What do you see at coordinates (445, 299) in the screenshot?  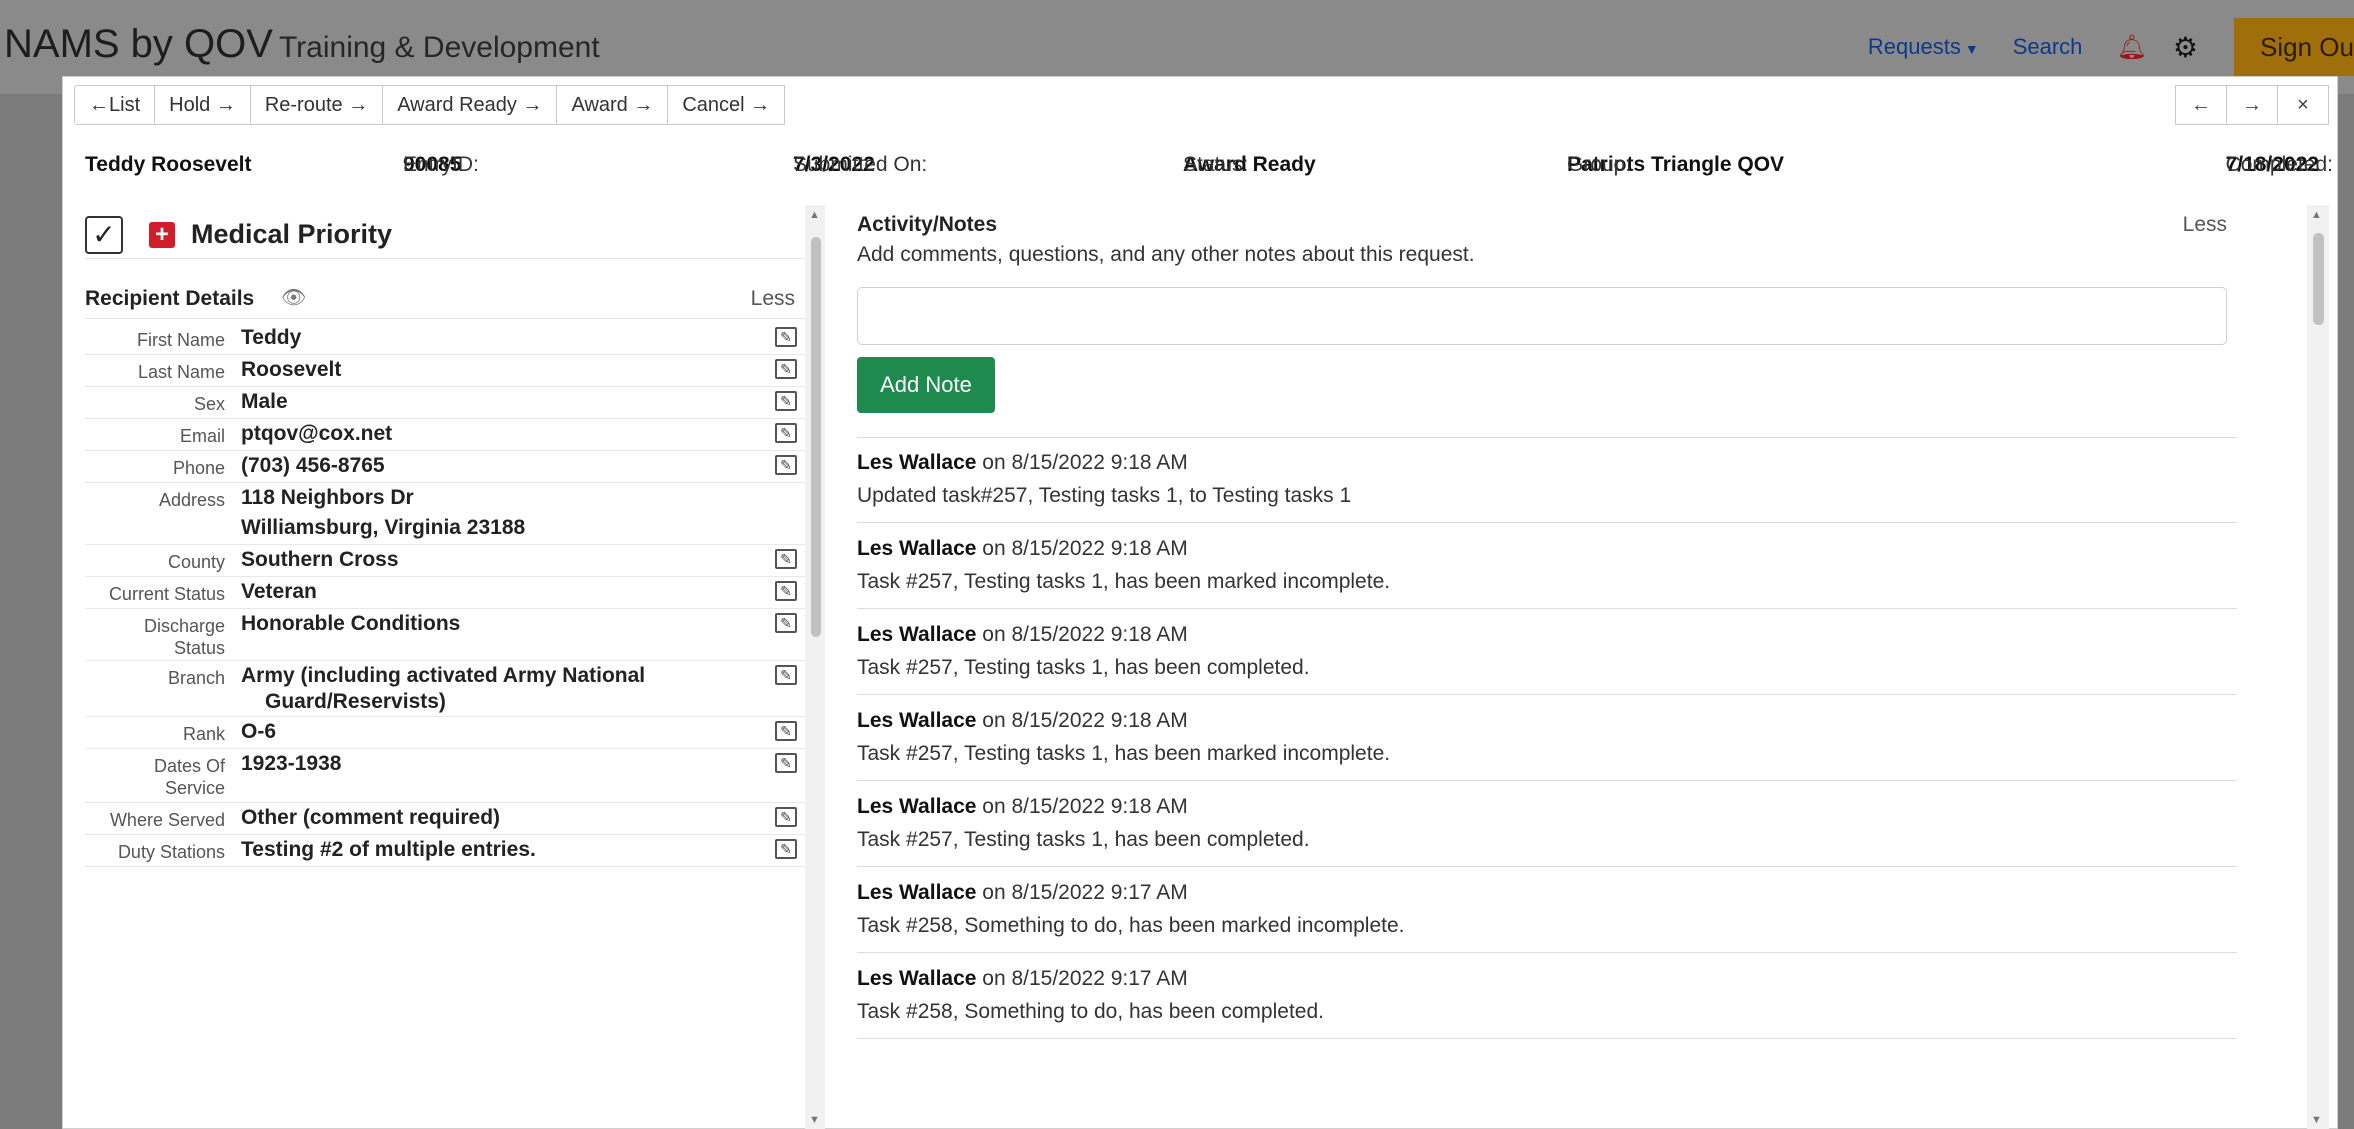 I see `recipient-details-header: Recipient Details 👁︎ Less` at bounding box center [445, 299].